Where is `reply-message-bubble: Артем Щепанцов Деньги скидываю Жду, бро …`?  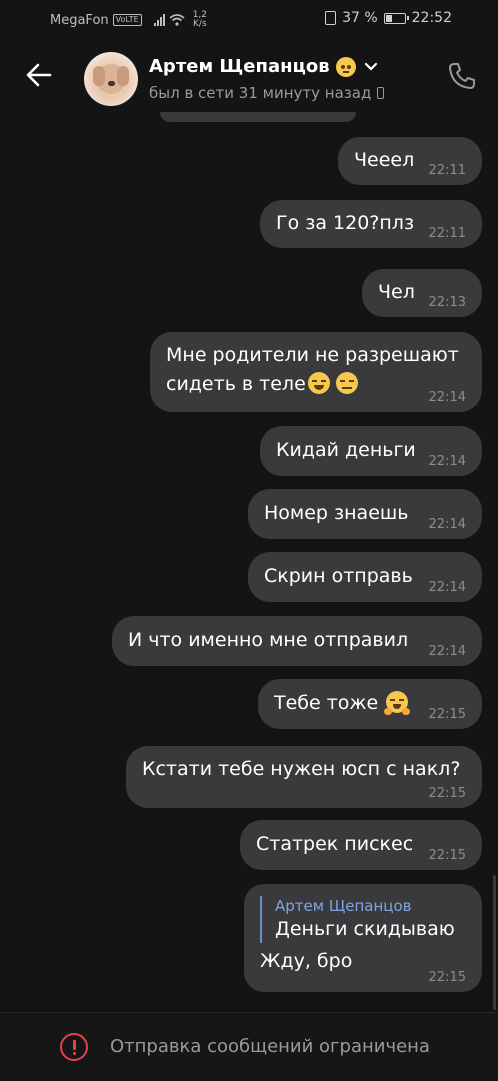 reply-message-bubble: Артем Щепанцов Деньги скидываю Жду, бро … is located at coordinates (363, 938).